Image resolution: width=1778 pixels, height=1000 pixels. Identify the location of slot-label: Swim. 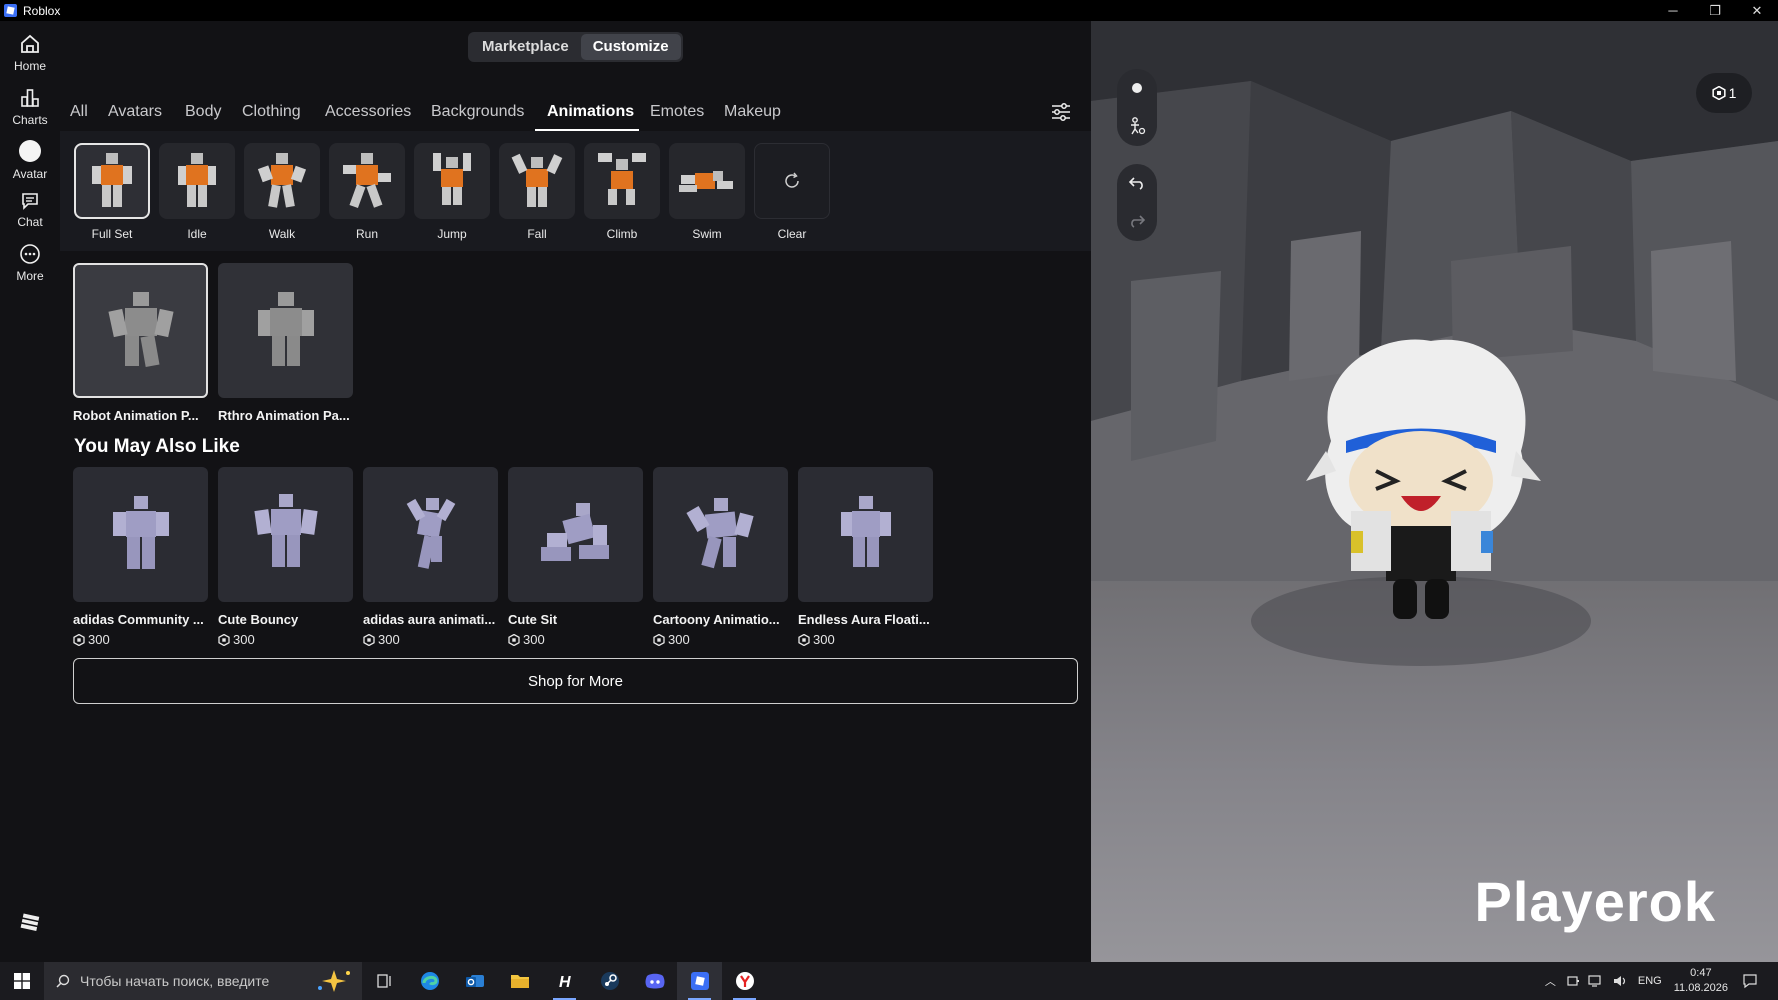
(707, 234).